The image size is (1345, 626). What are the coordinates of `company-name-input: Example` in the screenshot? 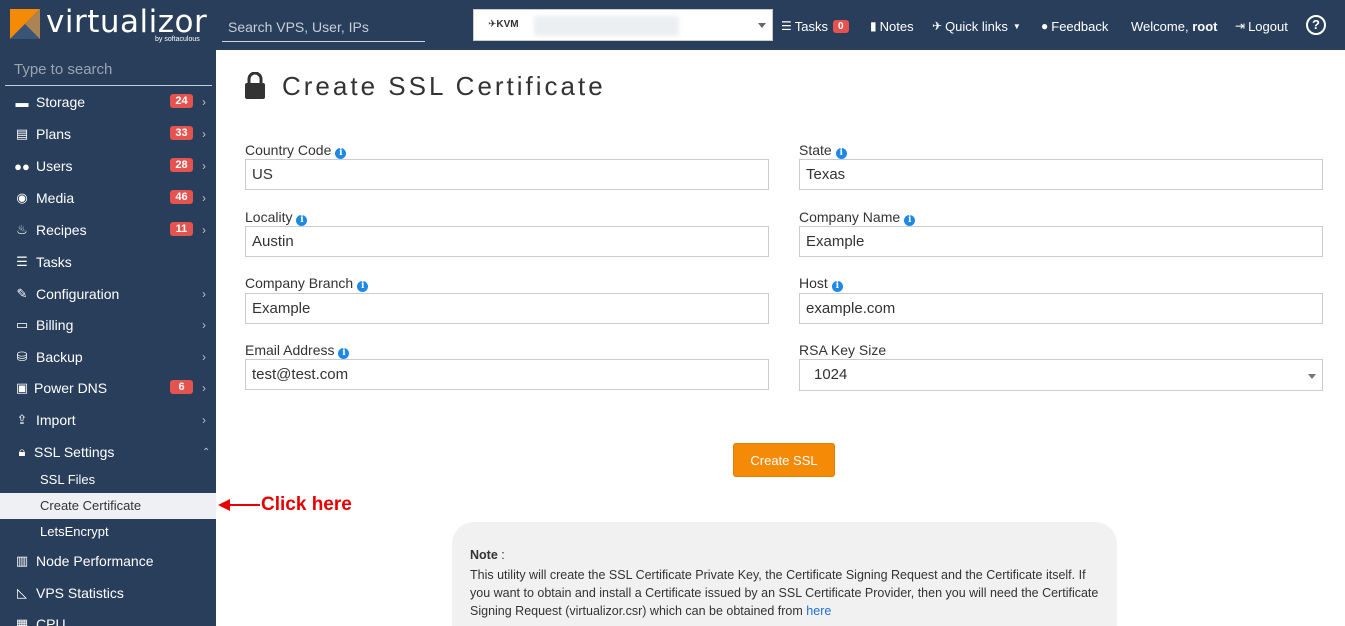 It's located at (1061, 241).